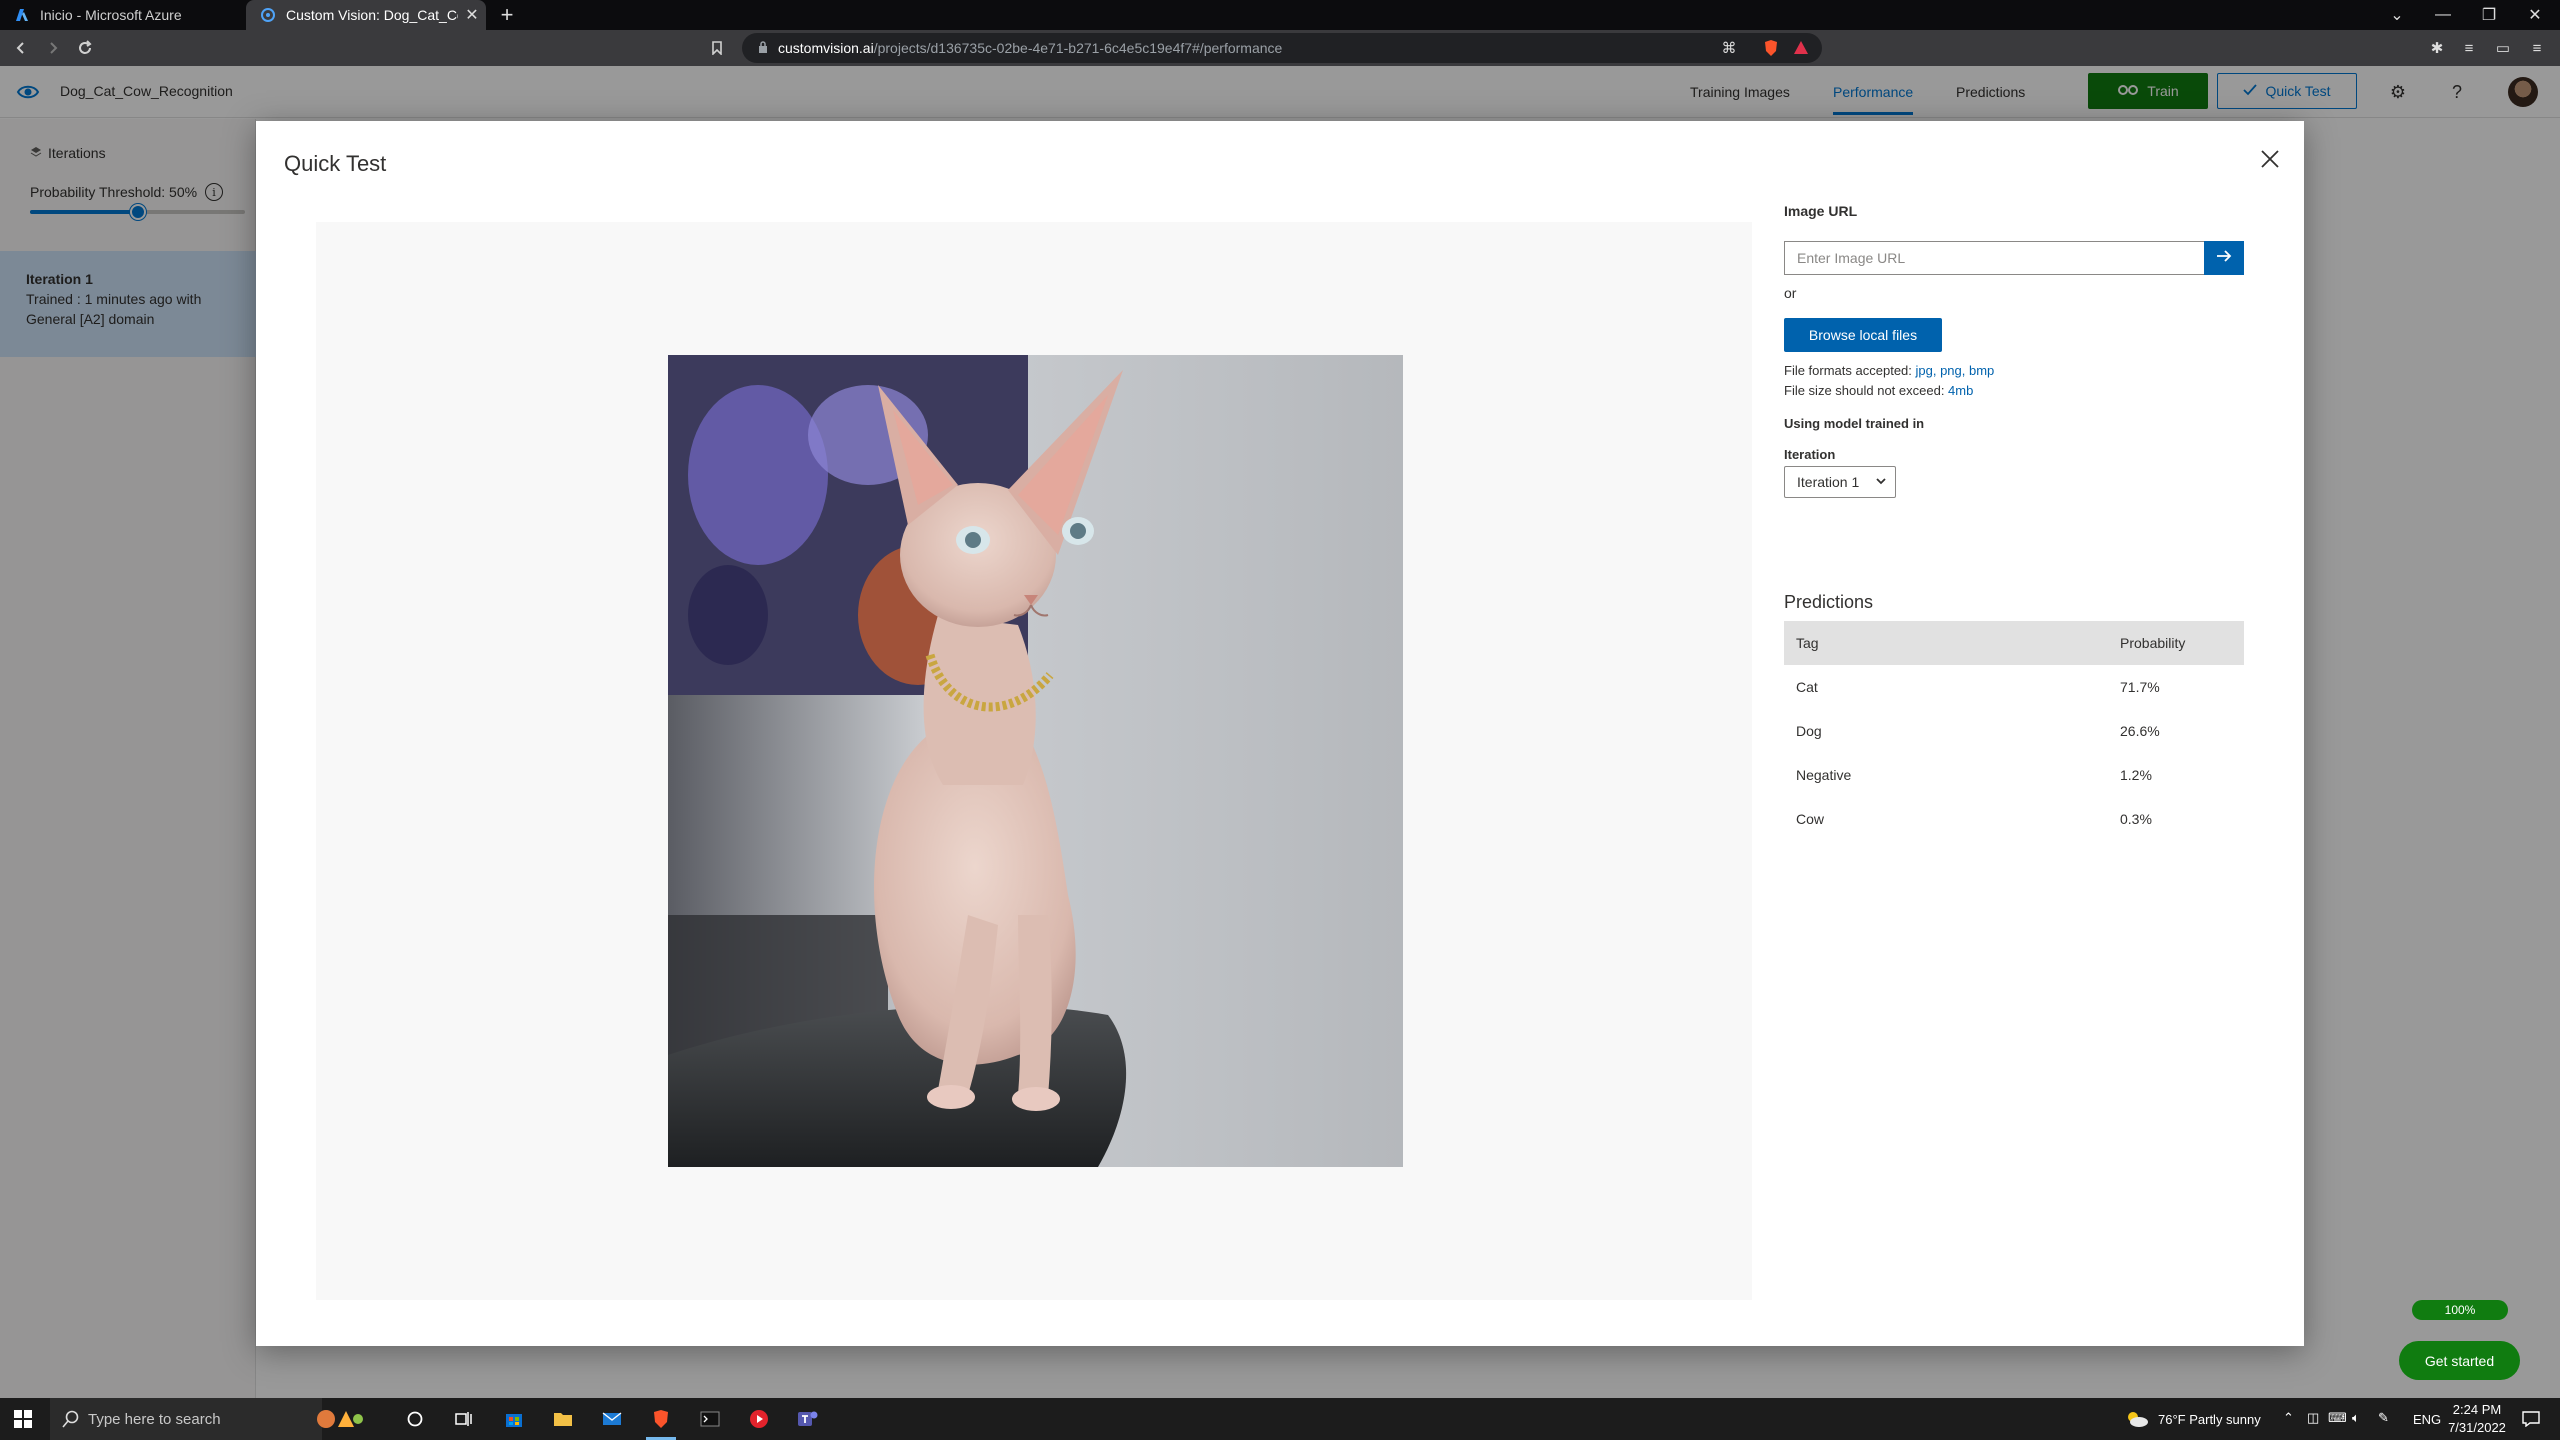 This screenshot has height=1440, width=2560. What do you see at coordinates (1810, 819) in the screenshot?
I see `tag-cell: Cow` at bounding box center [1810, 819].